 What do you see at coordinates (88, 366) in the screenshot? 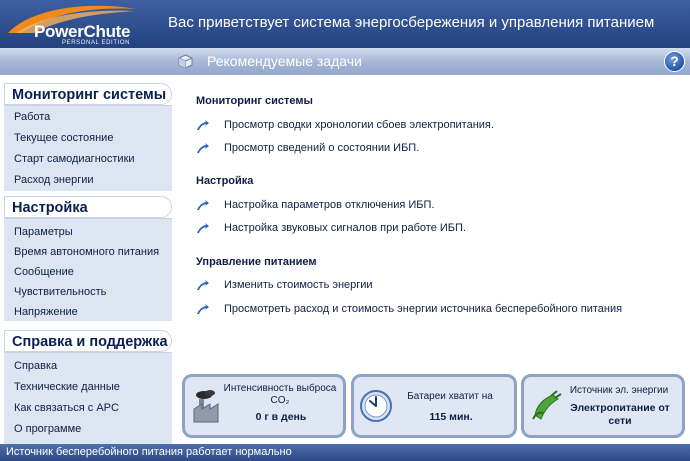
I see `sidebar-item-help: Справка` at bounding box center [88, 366].